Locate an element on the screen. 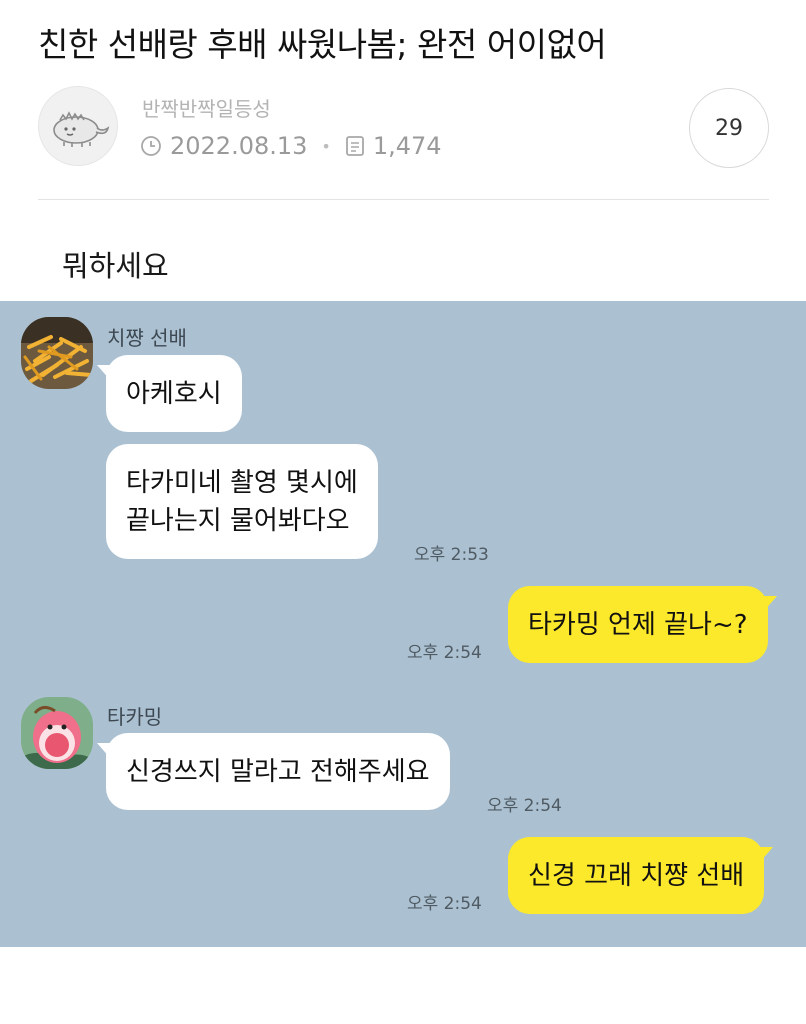  sender-name-1: 치쨩 선배 is located at coordinates (147, 338).